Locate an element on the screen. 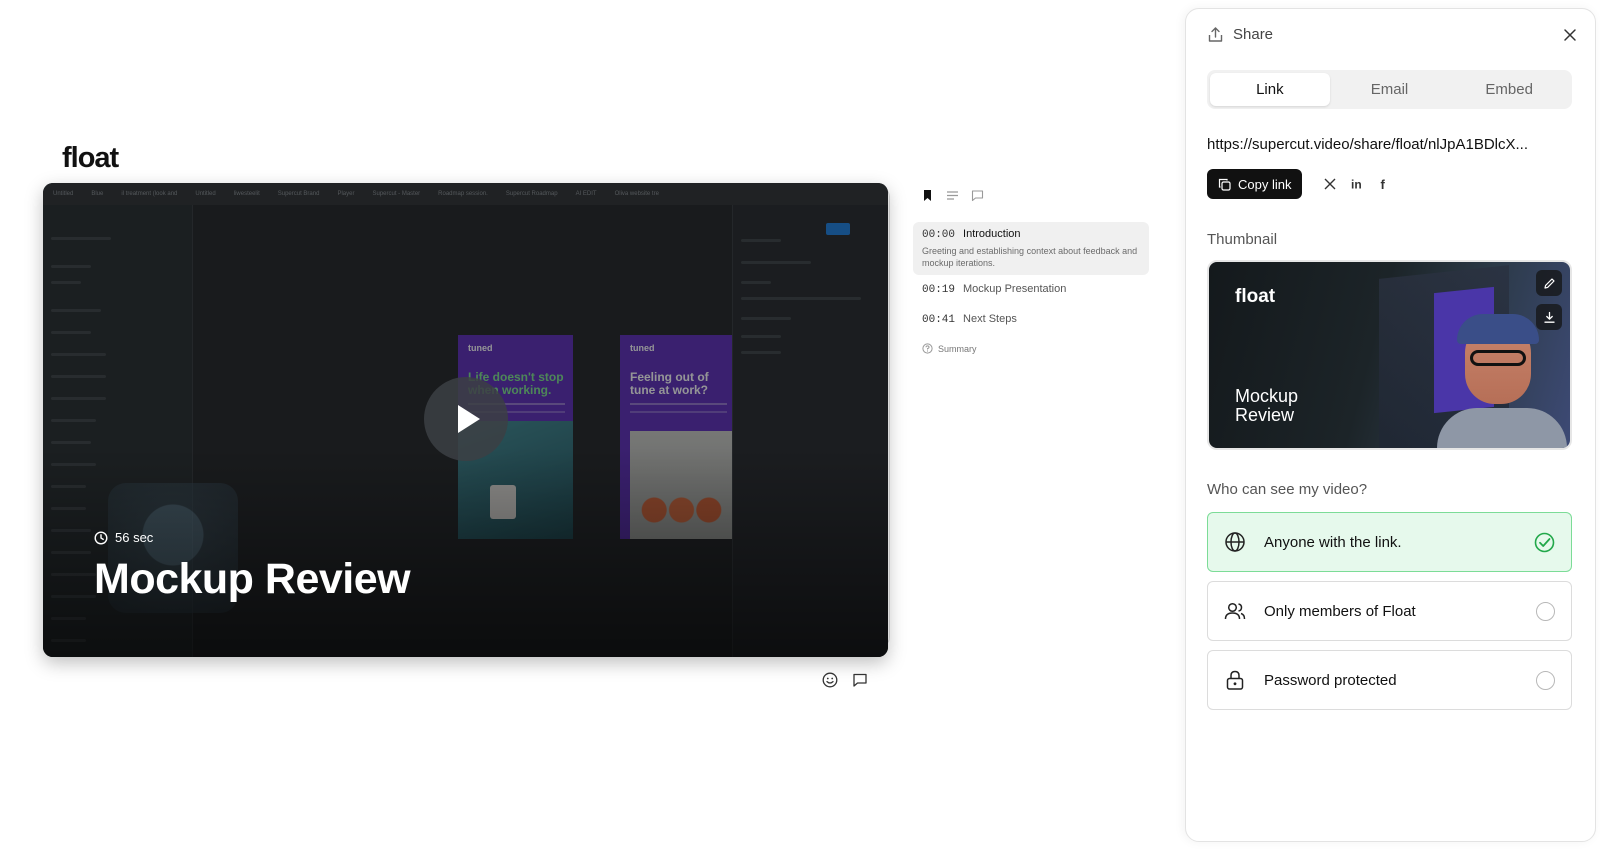 This screenshot has width=1600, height=850. thumbnail-preview: float Mockup Review is located at coordinates (1389, 355).